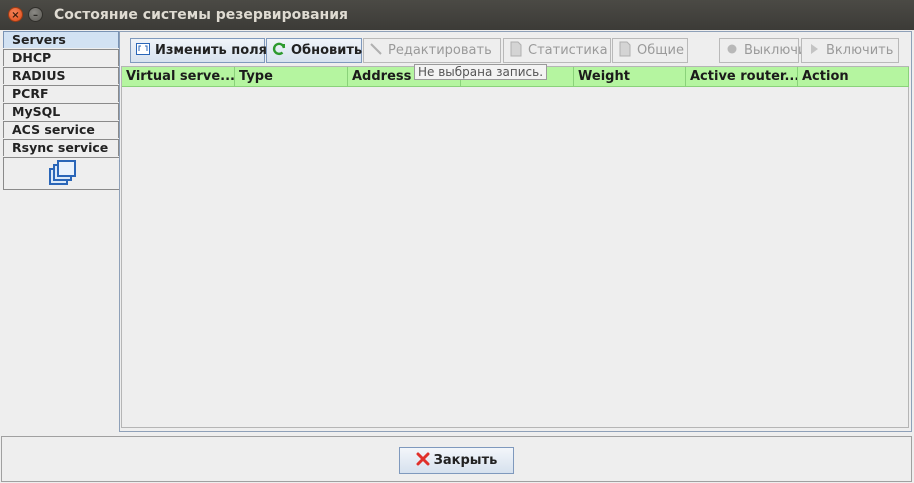 This screenshot has height=483, width=914. What do you see at coordinates (481, 72) in the screenshot?
I see `tooltip: Не выбрана запись.` at bounding box center [481, 72].